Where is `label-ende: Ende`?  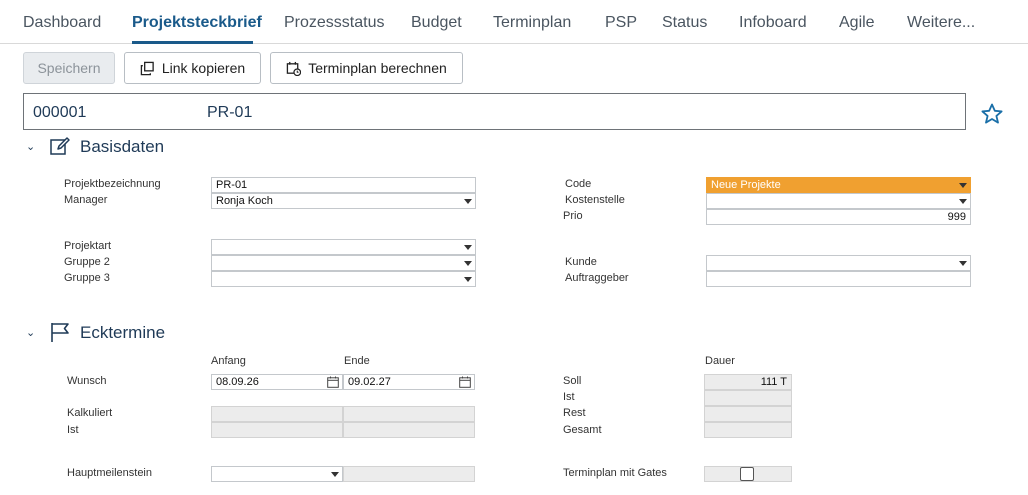
label-ende: Ende is located at coordinates (357, 361).